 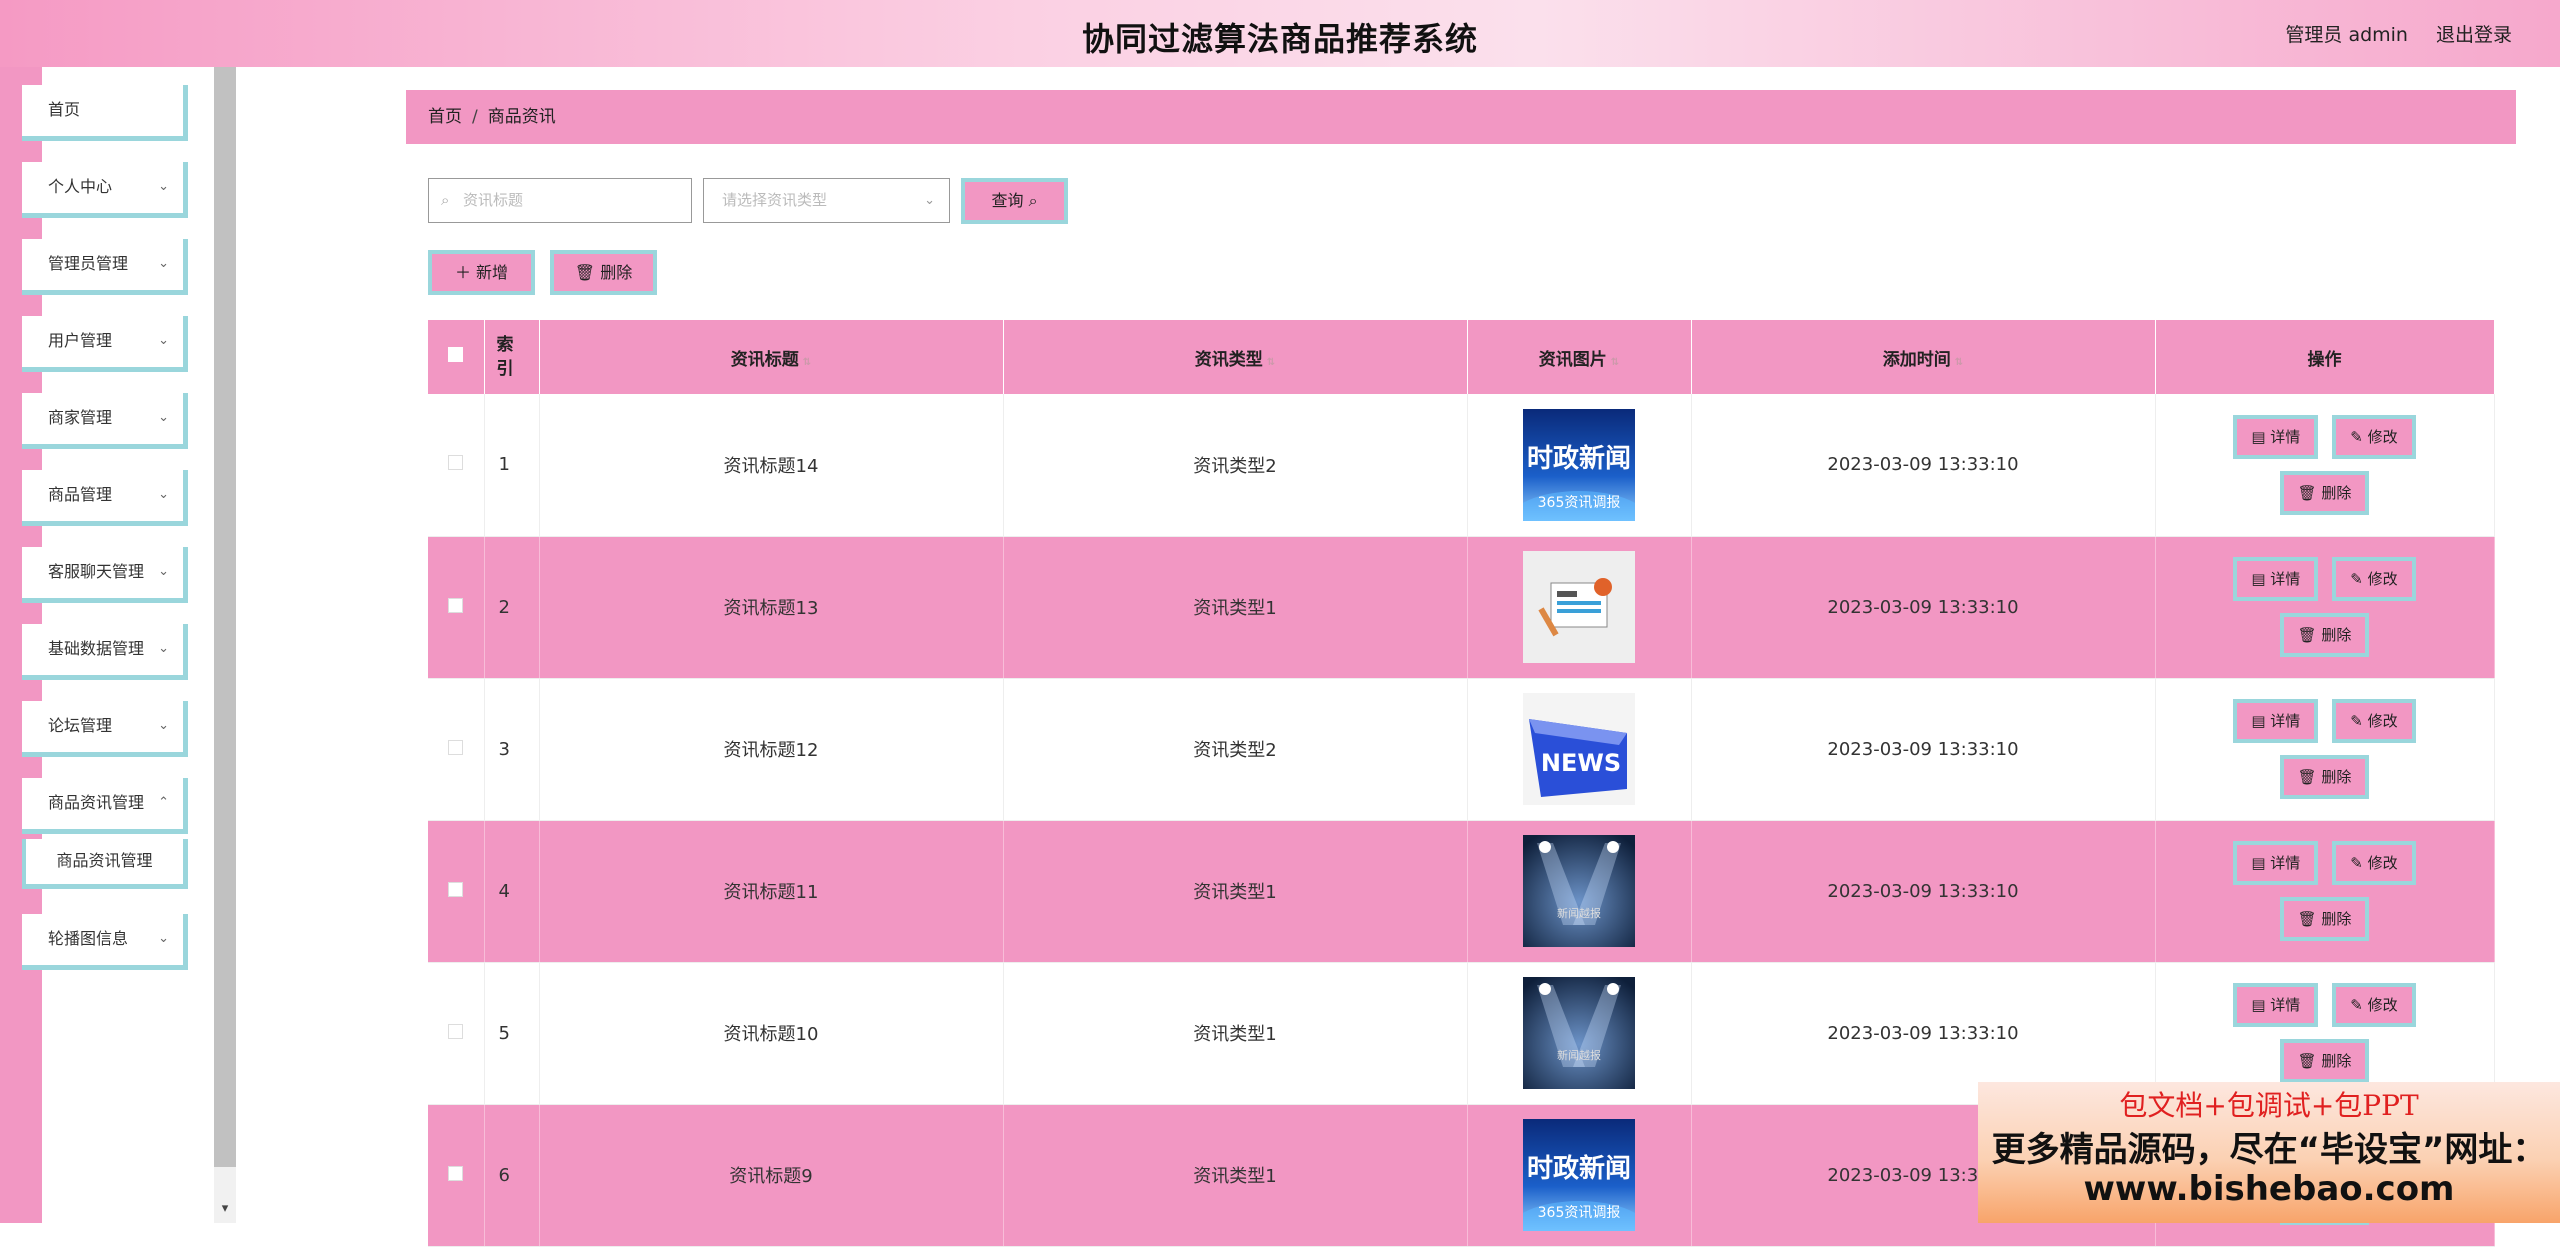 I want to click on news-thumbnail, so click(x=1579, y=607).